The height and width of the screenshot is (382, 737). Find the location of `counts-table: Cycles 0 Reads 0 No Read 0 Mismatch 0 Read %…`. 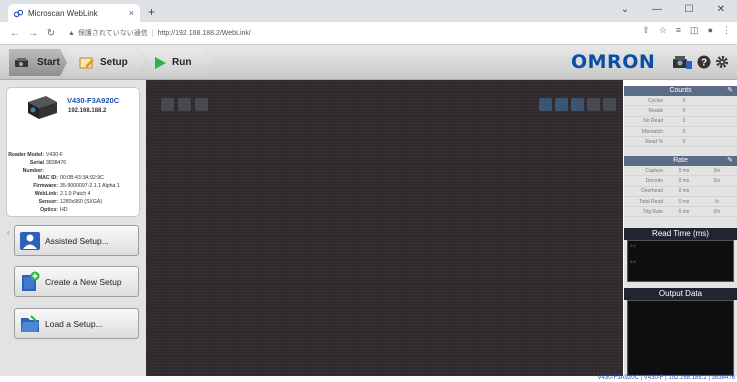

counts-table: Cycles 0 Reads 0 No Read 0 Mismatch 0 Read %… is located at coordinates (680, 122).